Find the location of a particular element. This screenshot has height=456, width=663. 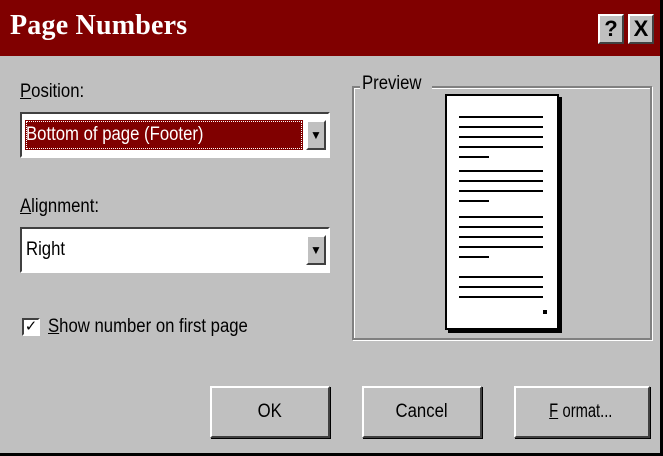

cancel-button: Cancel is located at coordinates (422, 412).